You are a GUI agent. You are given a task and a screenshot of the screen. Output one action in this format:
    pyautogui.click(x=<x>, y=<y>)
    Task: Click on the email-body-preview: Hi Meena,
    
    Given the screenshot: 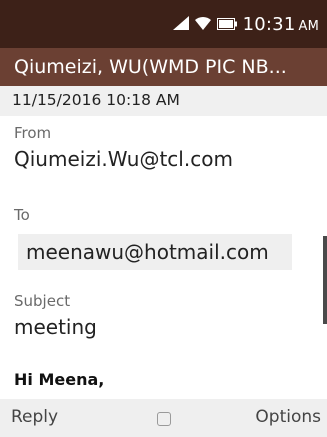 What is the action you would take?
    pyautogui.click(x=59, y=379)
    